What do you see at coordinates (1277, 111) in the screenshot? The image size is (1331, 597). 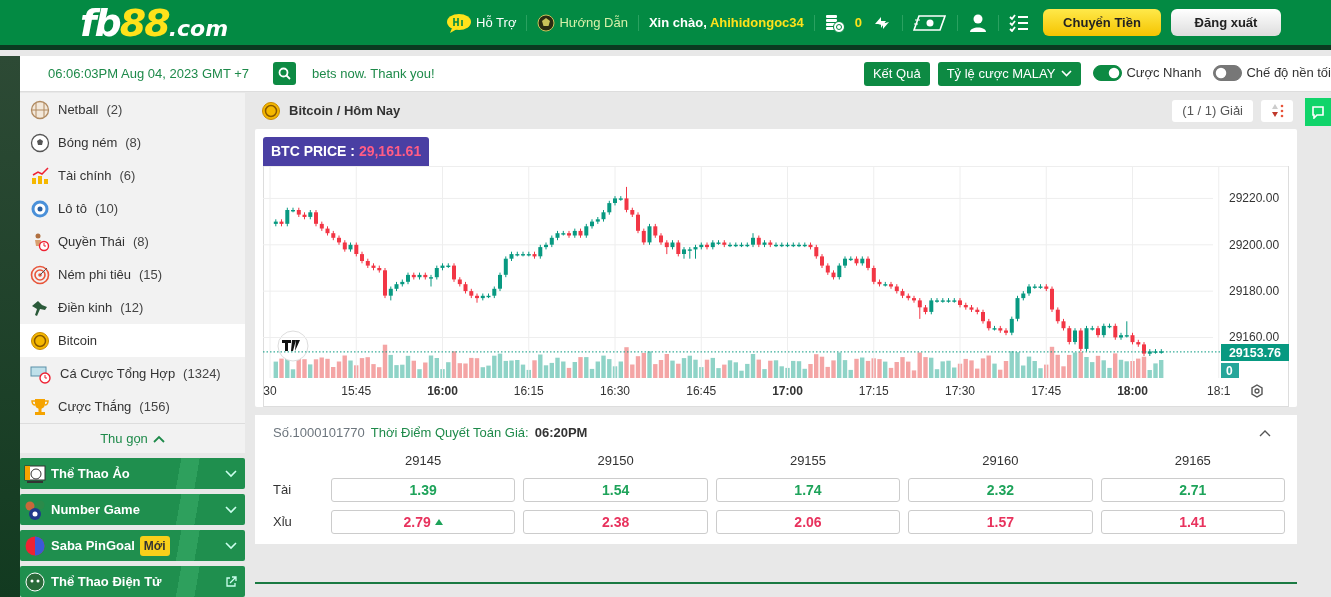 I see `sort-button` at bounding box center [1277, 111].